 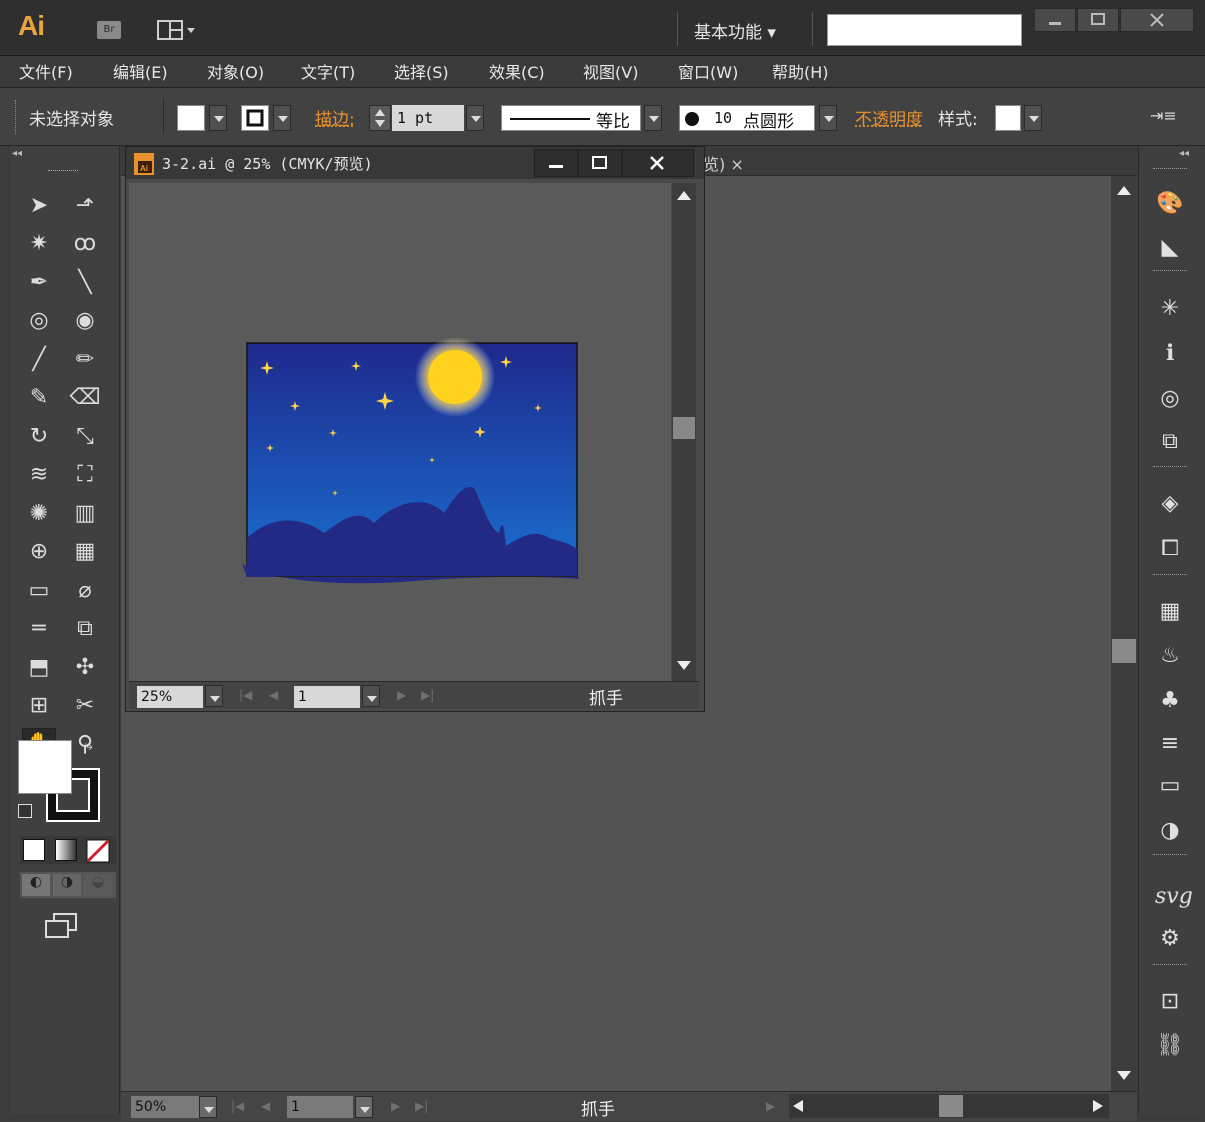 I want to click on doc-close-button, so click(x=658, y=163).